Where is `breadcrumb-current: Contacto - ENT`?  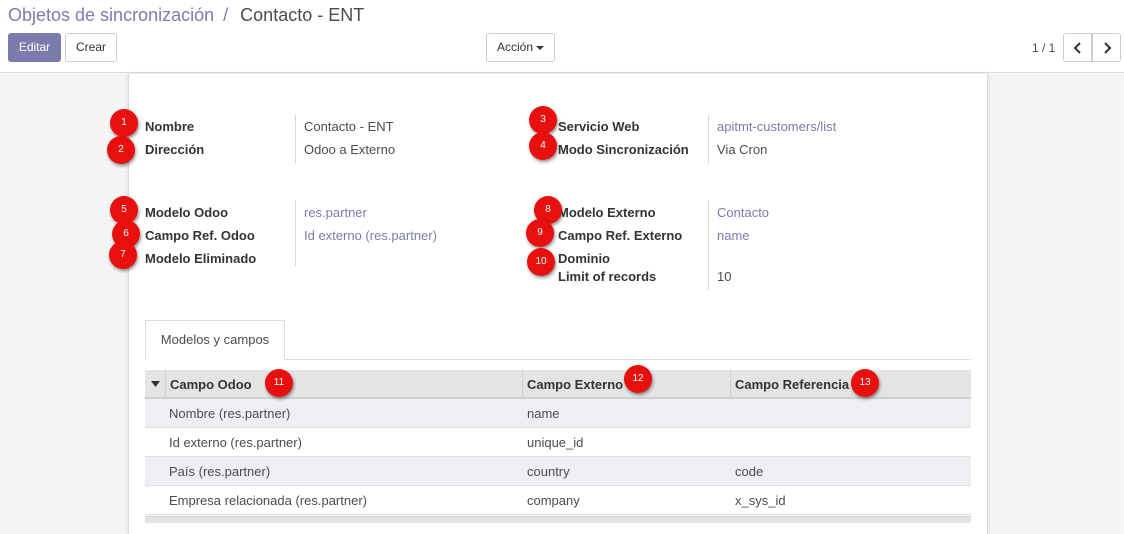 breadcrumb-current: Contacto - ENT is located at coordinates (302, 15).